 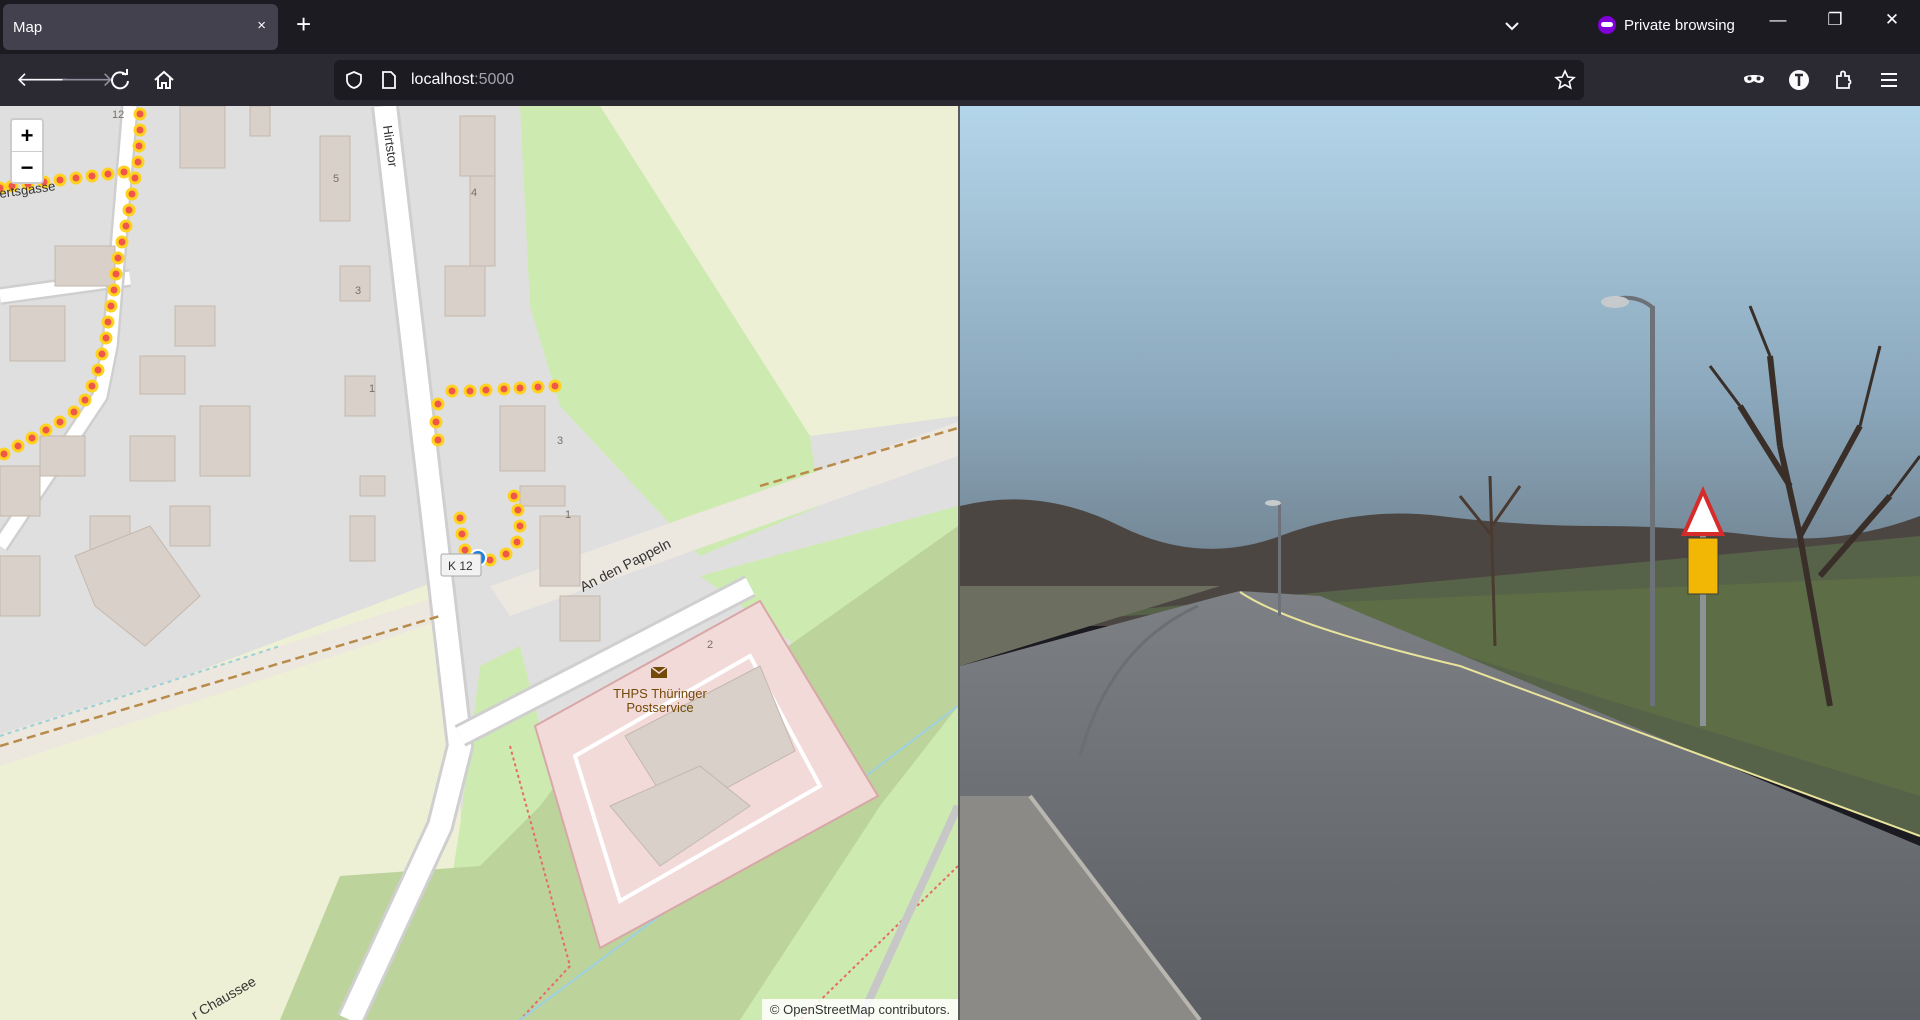 I want to click on private-browsing-label: Private browsing, so click(x=1679, y=25).